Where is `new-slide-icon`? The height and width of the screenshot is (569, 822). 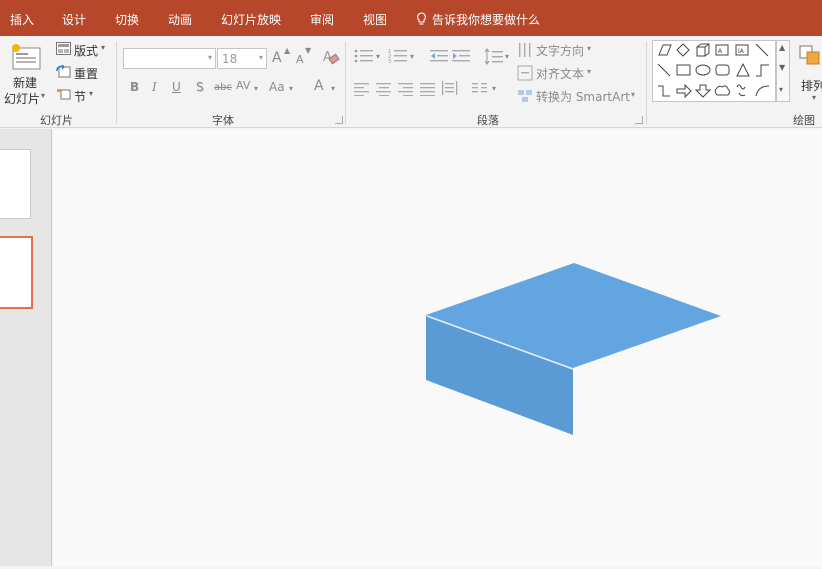 new-slide-icon is located at coordinates (26, 57).